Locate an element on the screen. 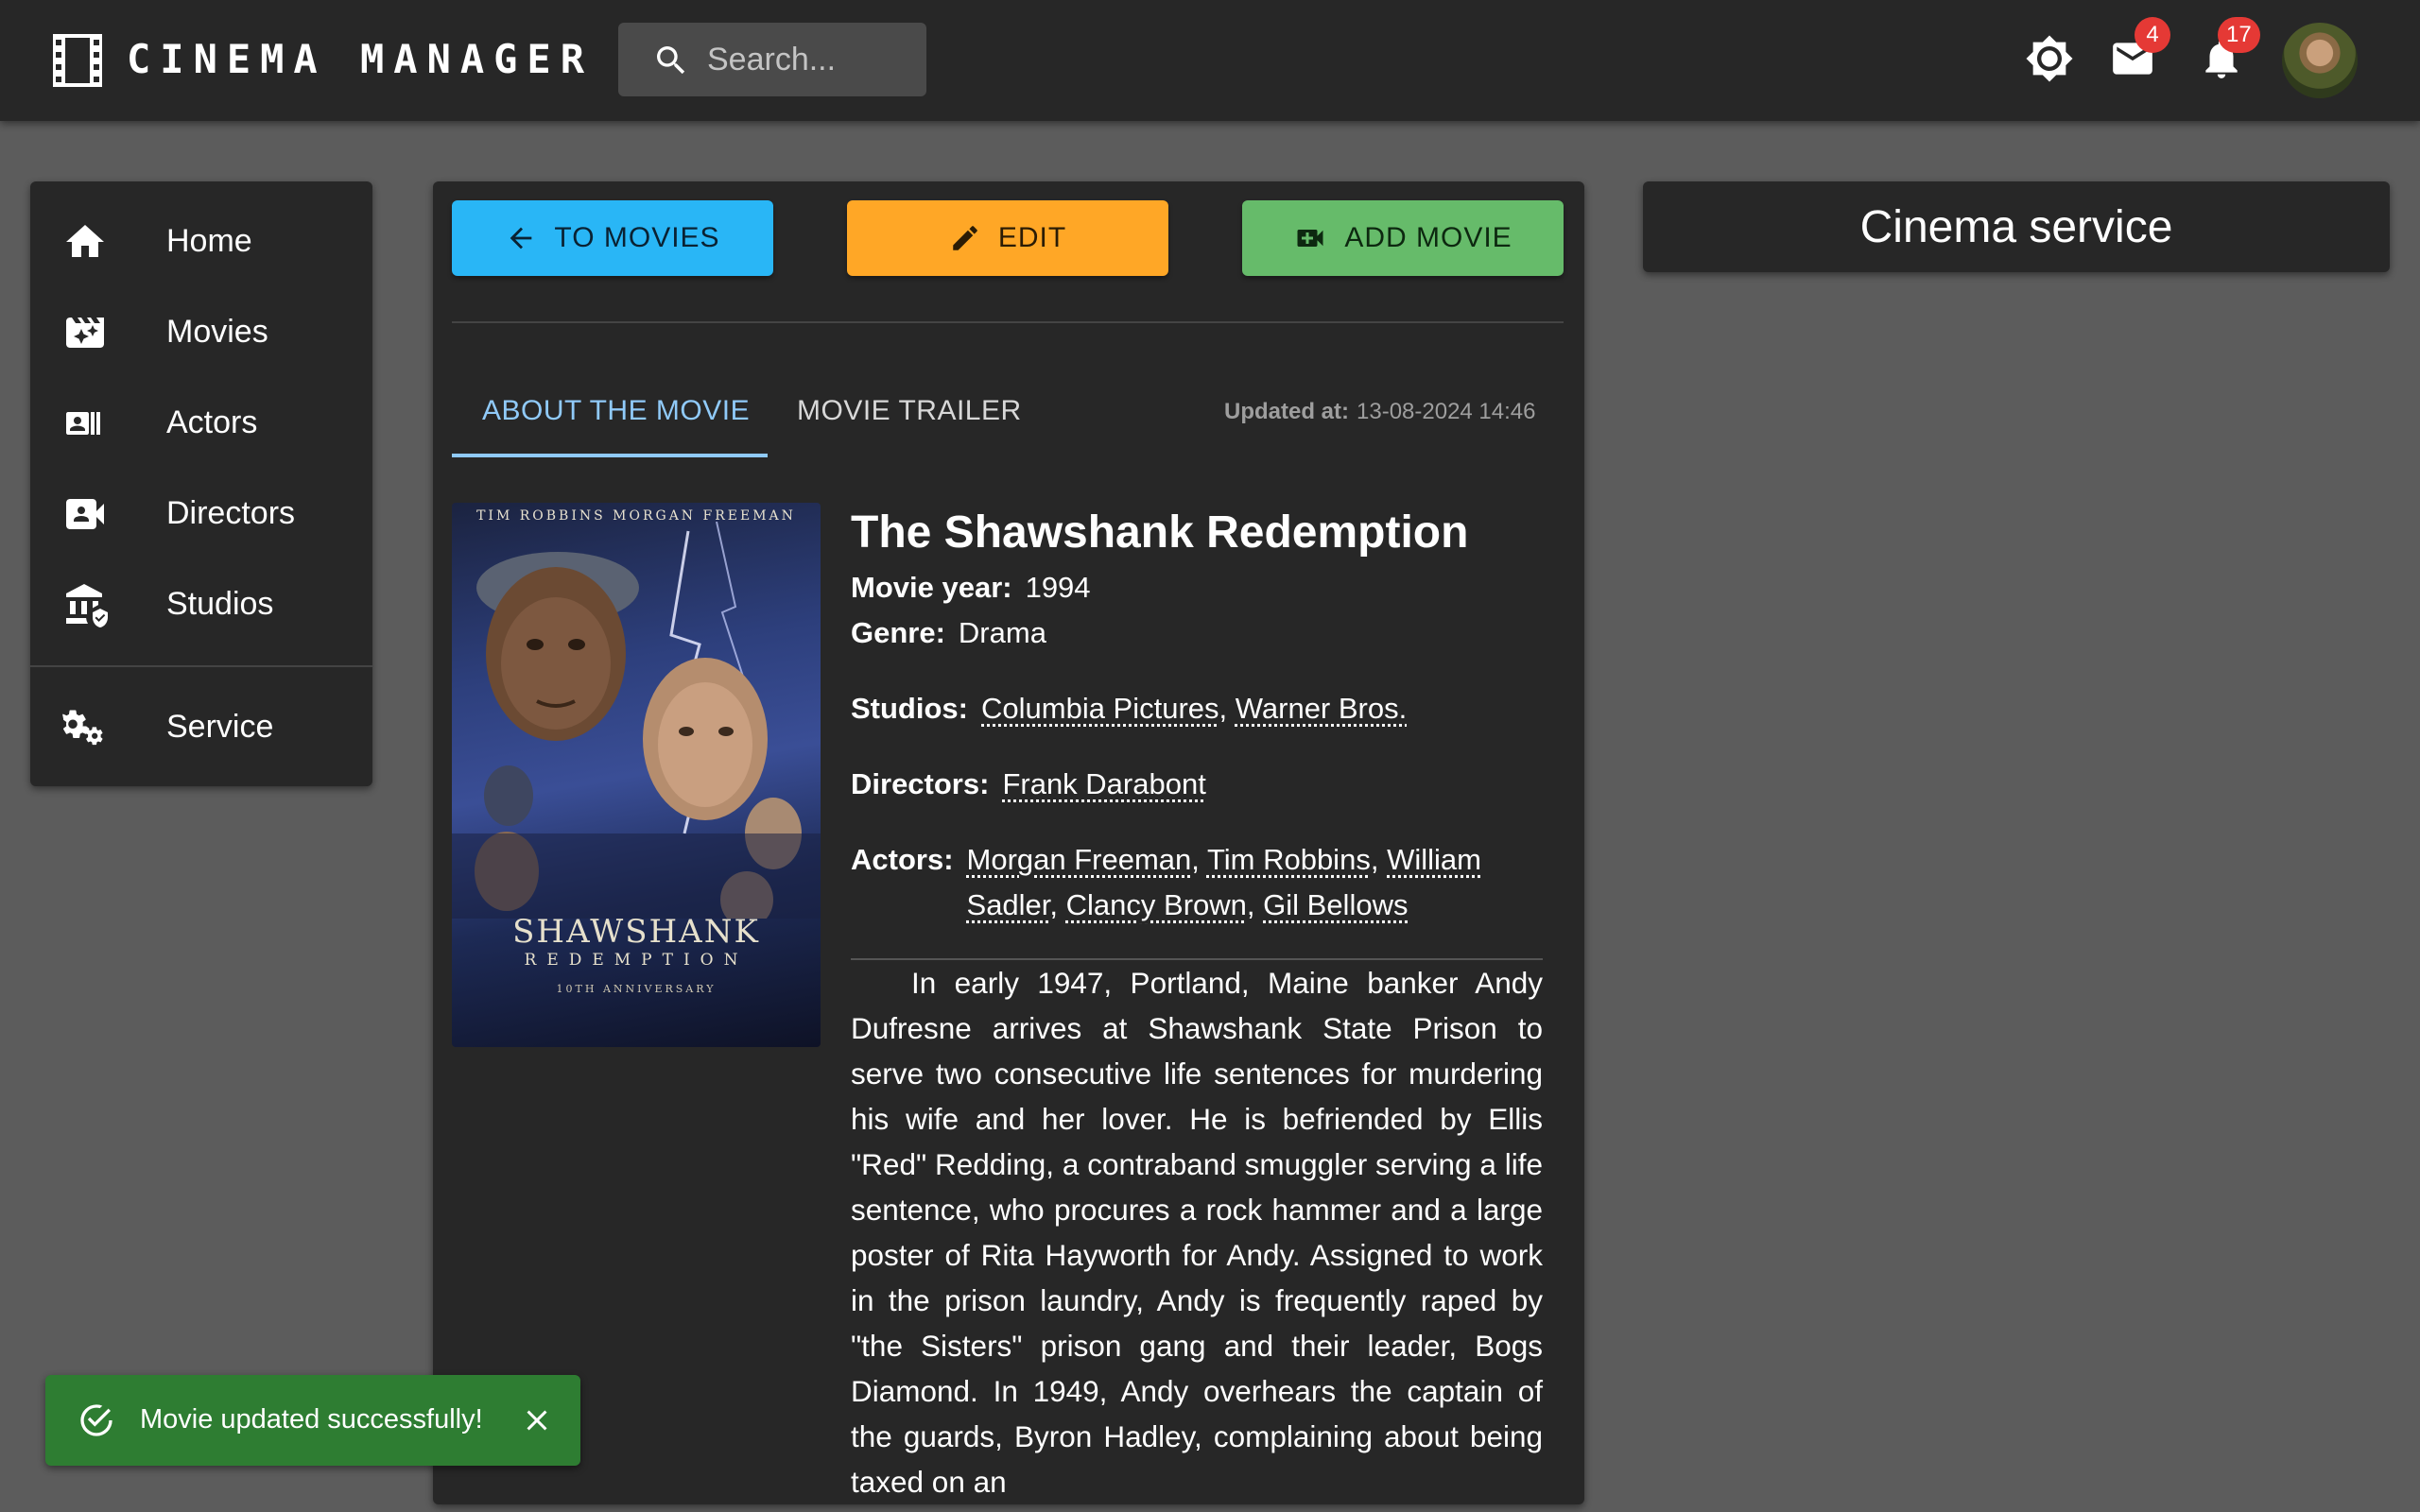 The image size is (2420, 1512). cinema-service-title: Cinema service is located at coordinates (2016, 226).